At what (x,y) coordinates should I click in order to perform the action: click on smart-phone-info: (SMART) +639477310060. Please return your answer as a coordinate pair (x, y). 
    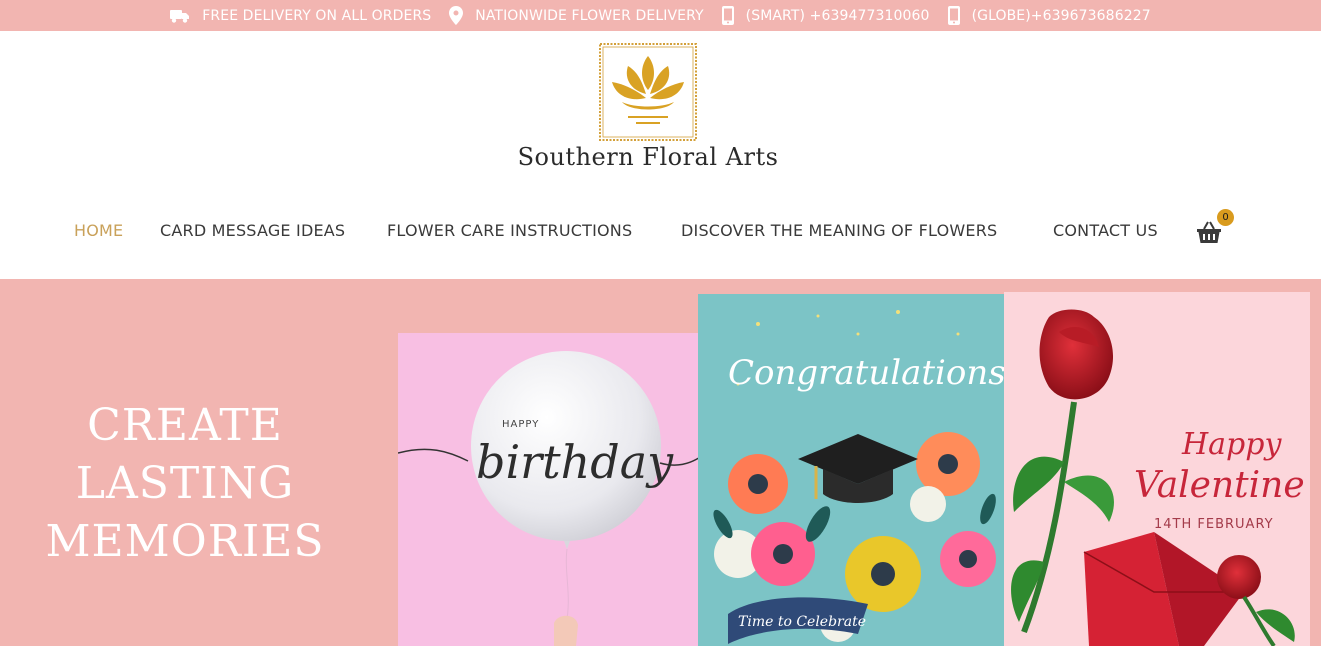
    Looking at the image, I should click on (825, 15).